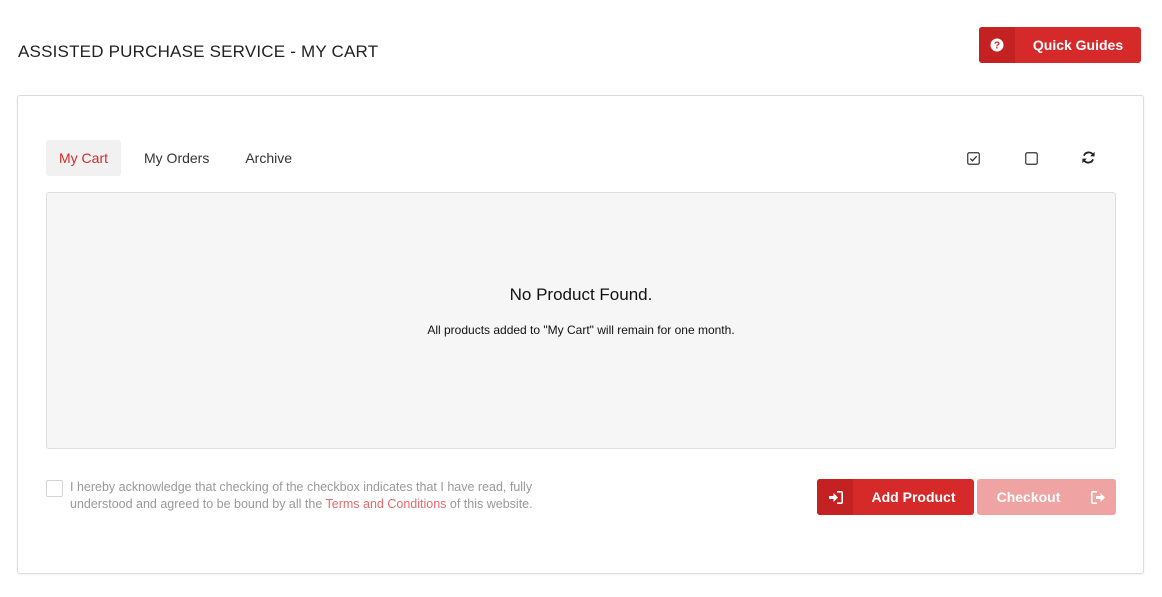 This screenshot has height=597, width=1162. What do you see at coordinates (83, 158) in the screenshot?
I see `tab-my-cart: My Cart` at bounding box center [83, 158].